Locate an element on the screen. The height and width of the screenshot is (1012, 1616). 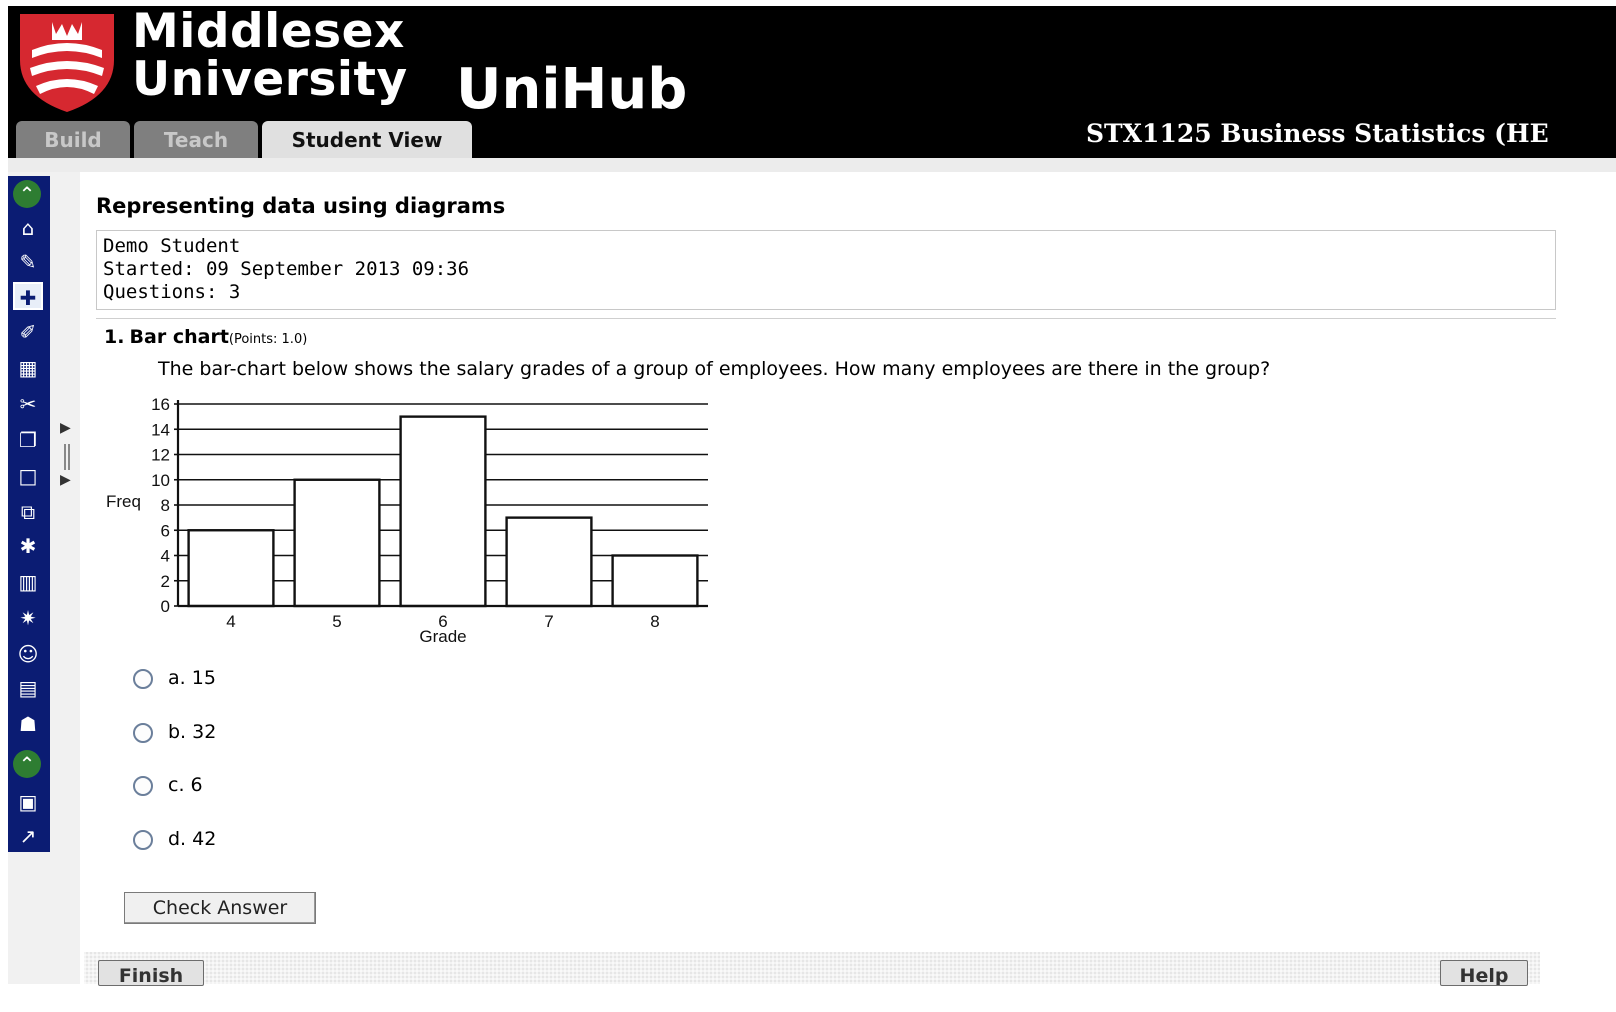
university-name: Middlesex University is located at coordinates (270, 56).